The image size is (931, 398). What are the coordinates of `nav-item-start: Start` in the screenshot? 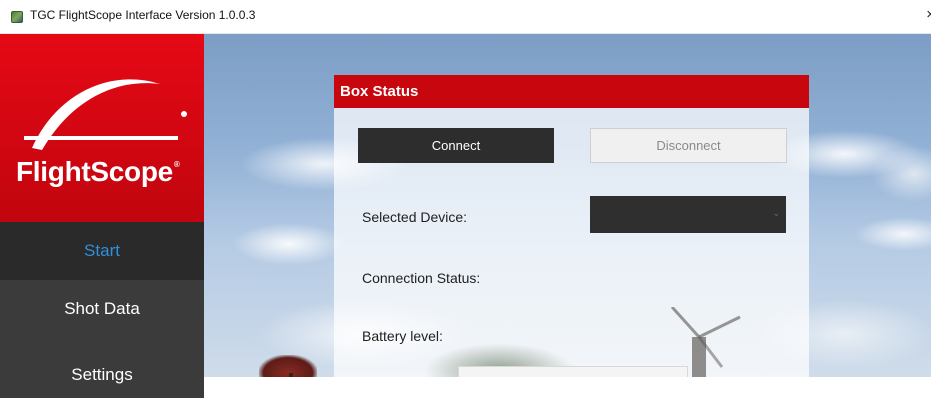 It's located at (102, 251).